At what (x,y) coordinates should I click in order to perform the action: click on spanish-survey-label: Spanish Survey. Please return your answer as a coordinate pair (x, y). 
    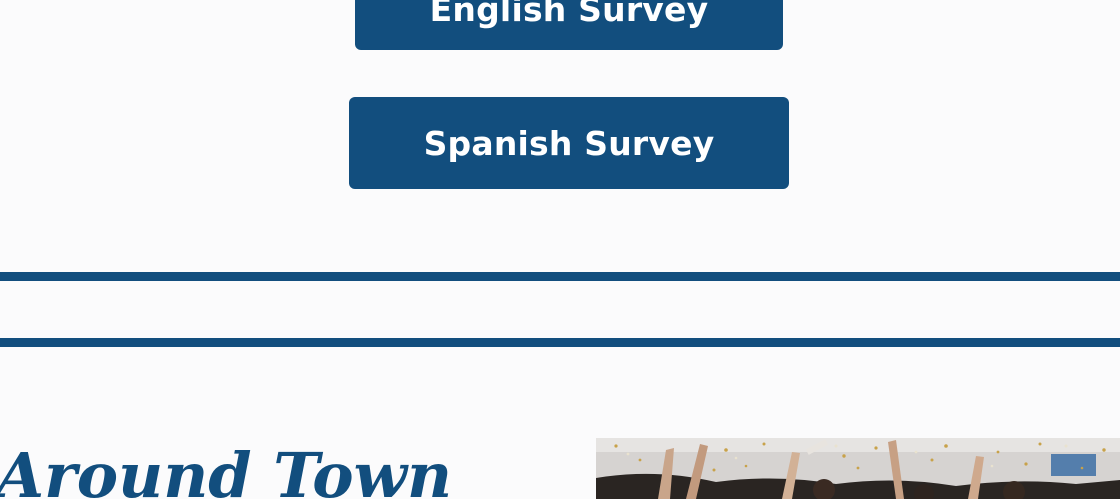
    Looking at the image, I should click on (569, 143).